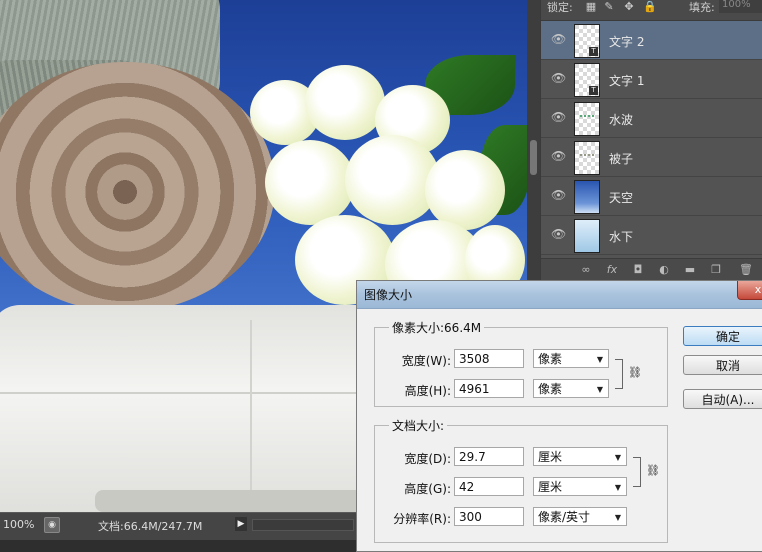  I want to click on lock-label: 锁定:, so click(560, 7).